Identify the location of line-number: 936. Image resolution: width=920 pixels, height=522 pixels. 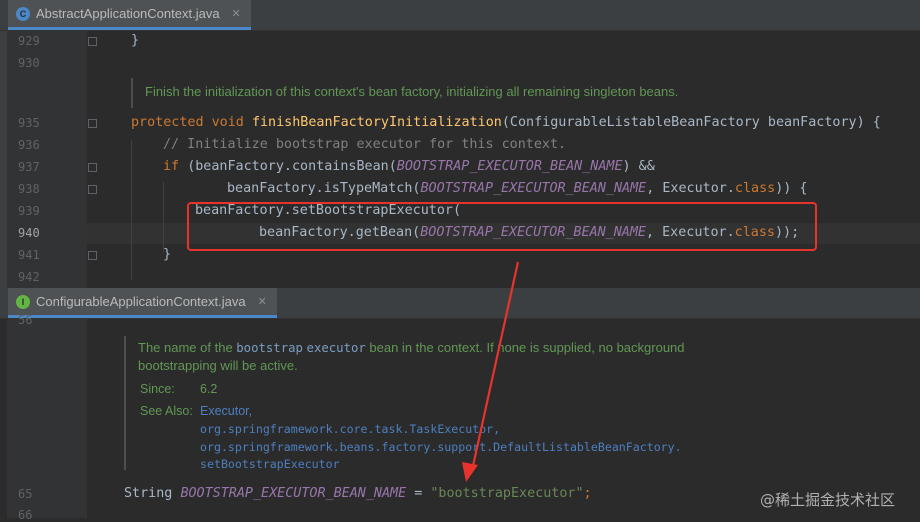
(29, 145).